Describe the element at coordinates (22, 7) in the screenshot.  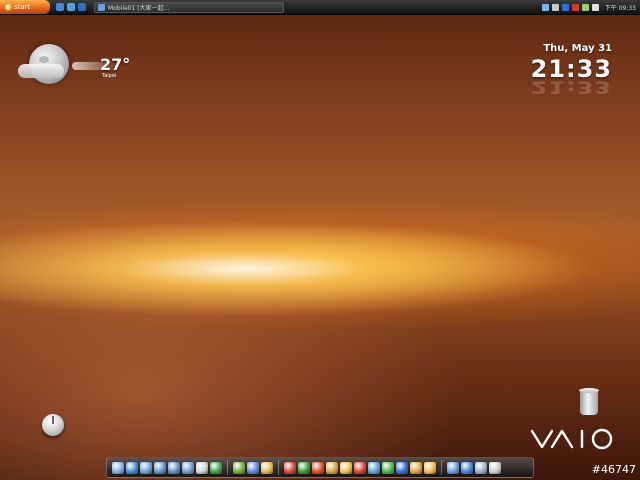
I see `start-label: start` at that location.